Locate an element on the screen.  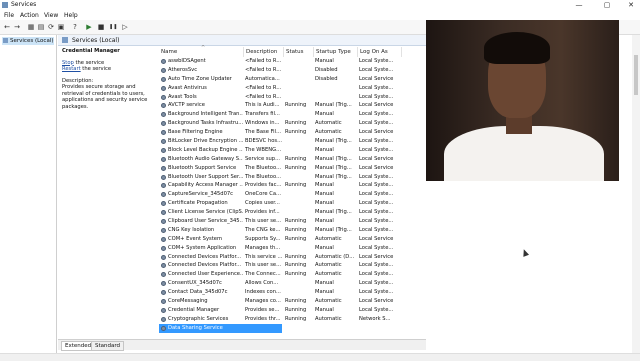
cell-name: Cryptographic Services is located at coordinates (198, 318).